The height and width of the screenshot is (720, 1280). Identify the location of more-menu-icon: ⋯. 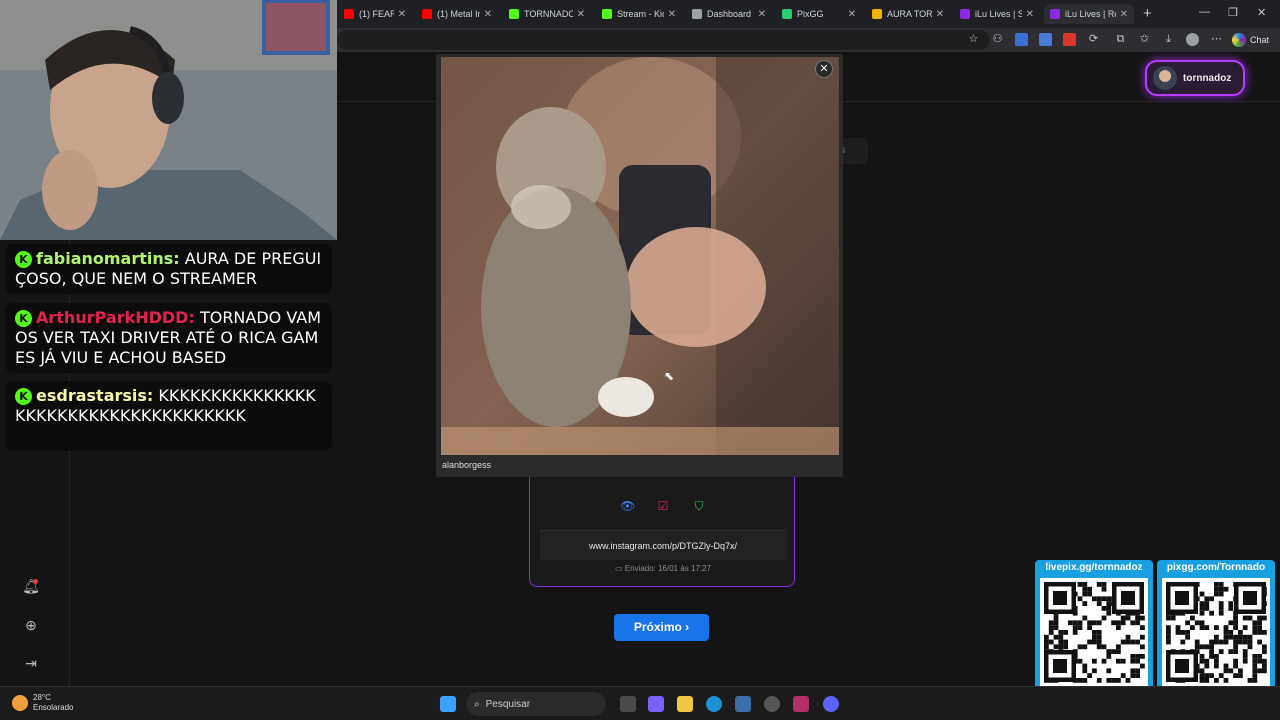
(1216, 39).